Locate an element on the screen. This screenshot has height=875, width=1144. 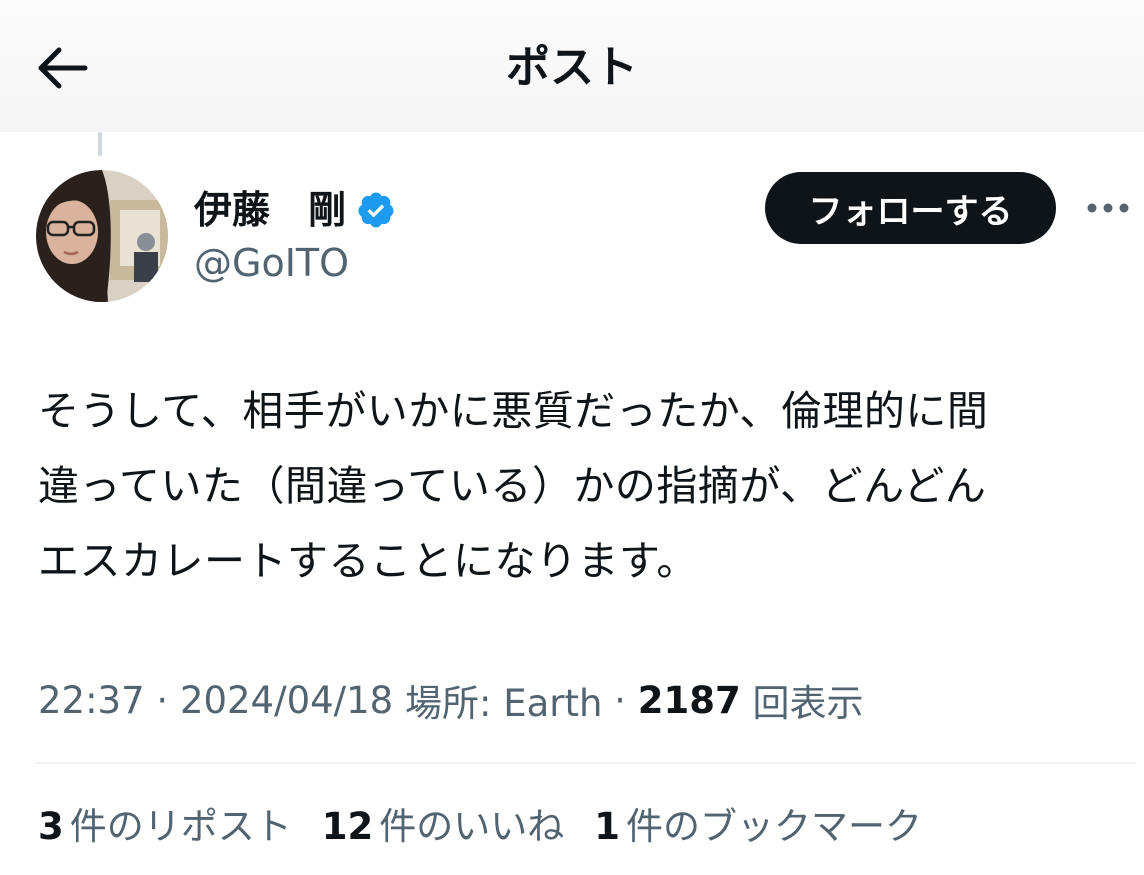
page-title: ポスト is located at coordinates (572, 67).